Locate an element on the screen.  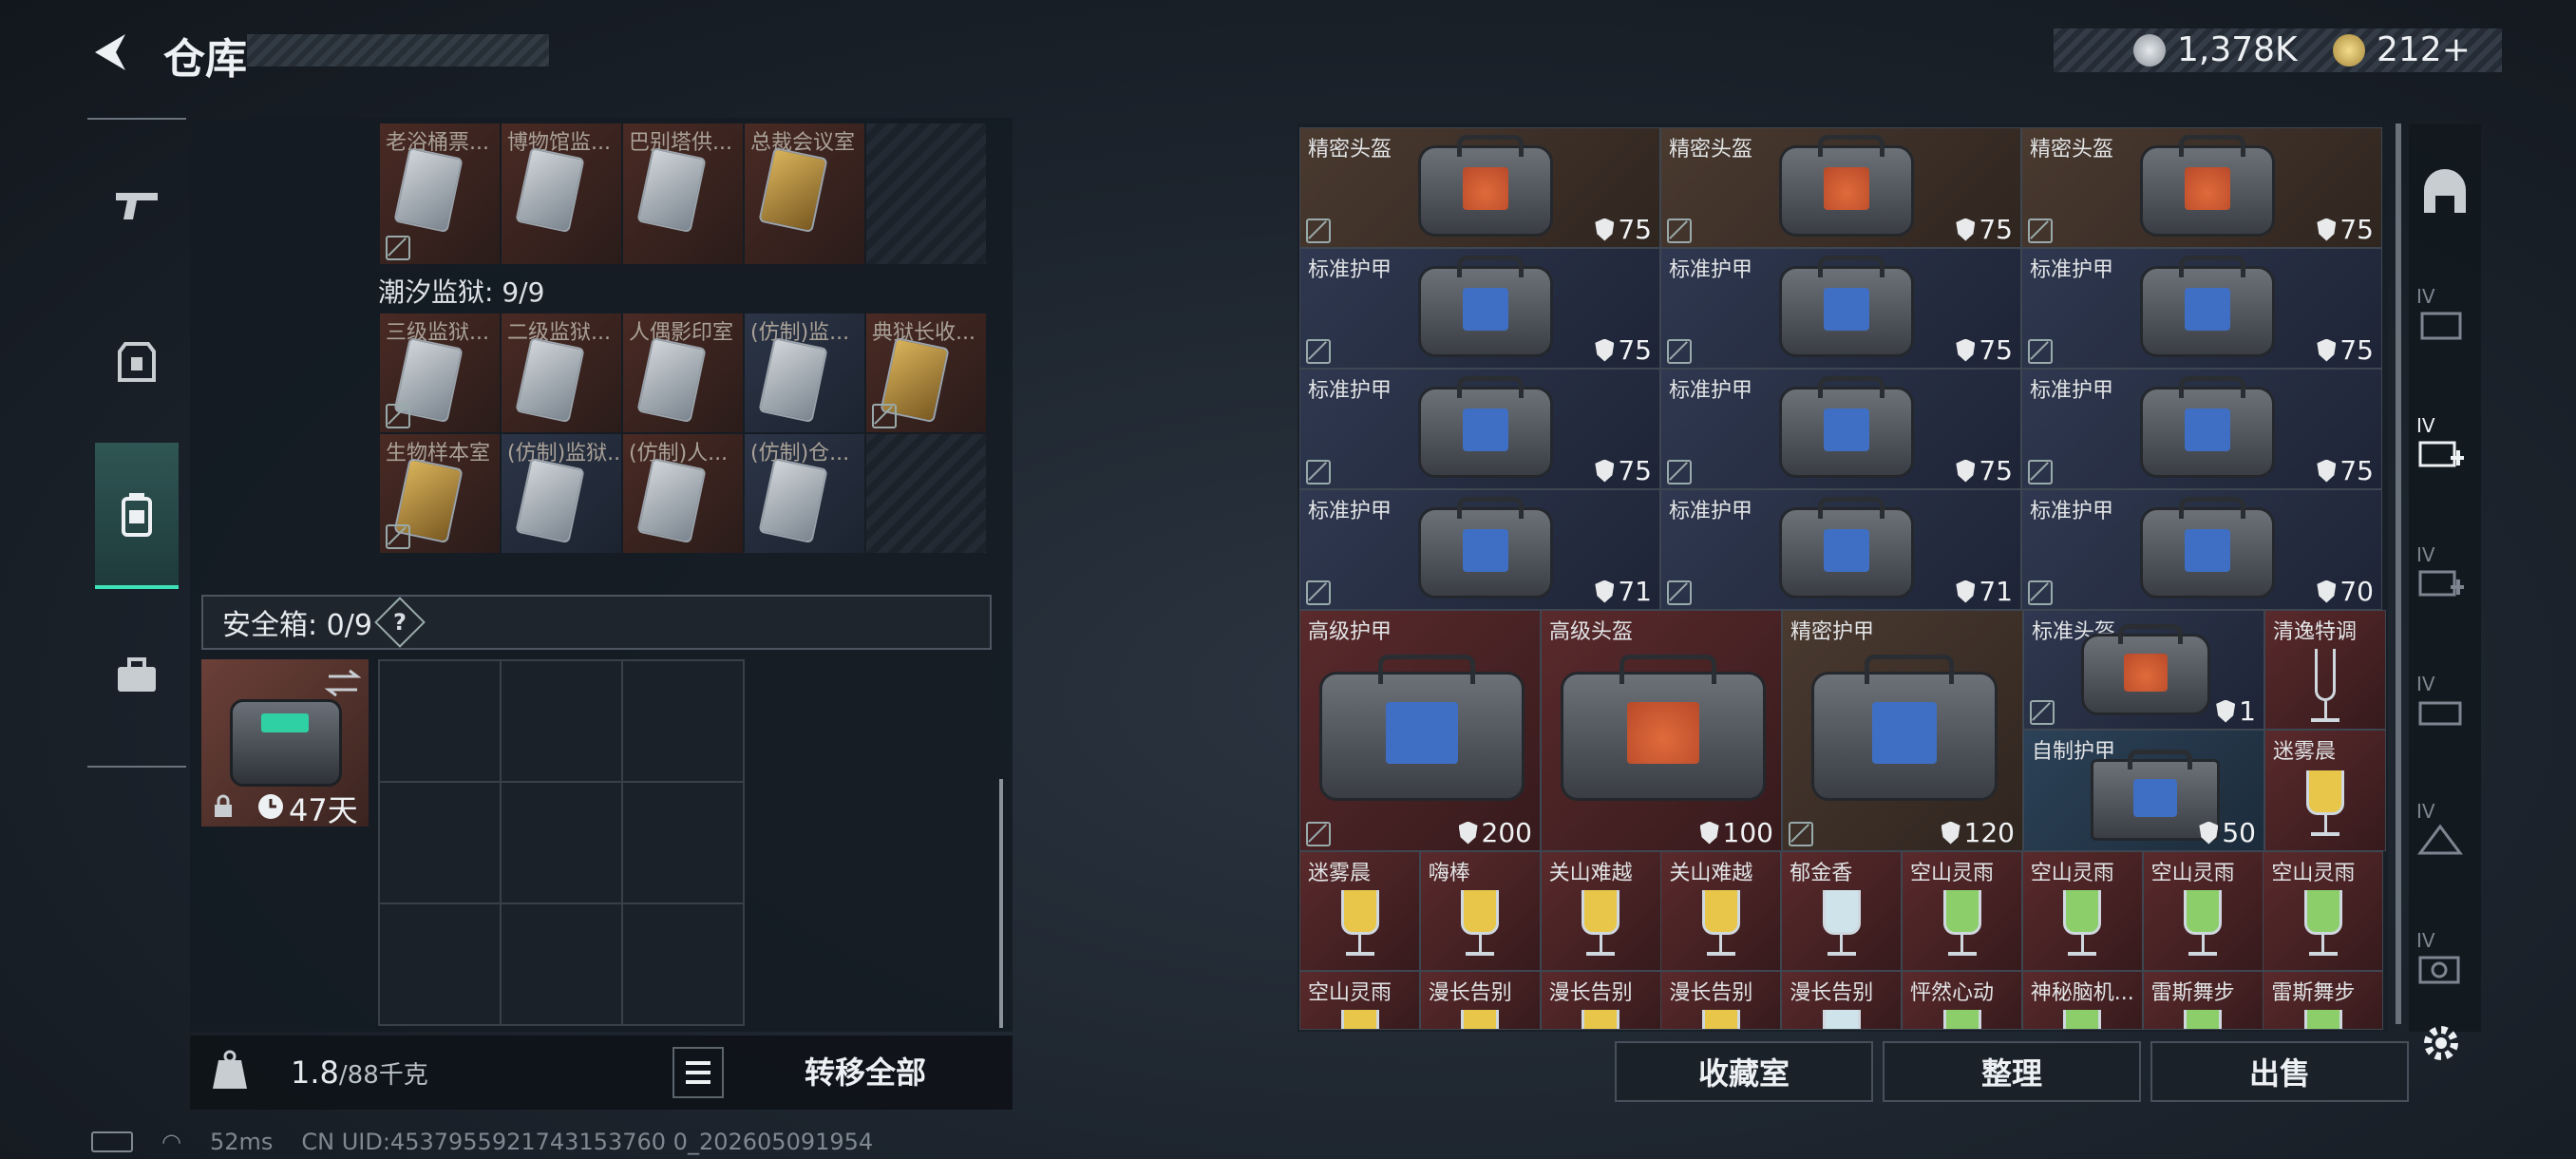
safe-box-item: 47天 is located at coordinates (285, 743).